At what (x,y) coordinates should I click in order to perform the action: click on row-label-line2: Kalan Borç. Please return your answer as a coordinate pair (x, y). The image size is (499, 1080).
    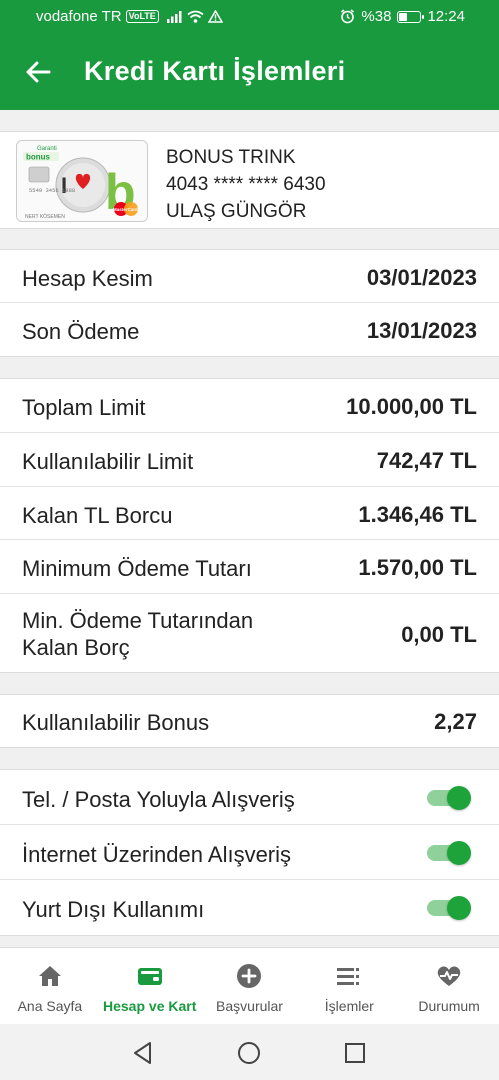
    Looking at the image, I should click on (76, 647).